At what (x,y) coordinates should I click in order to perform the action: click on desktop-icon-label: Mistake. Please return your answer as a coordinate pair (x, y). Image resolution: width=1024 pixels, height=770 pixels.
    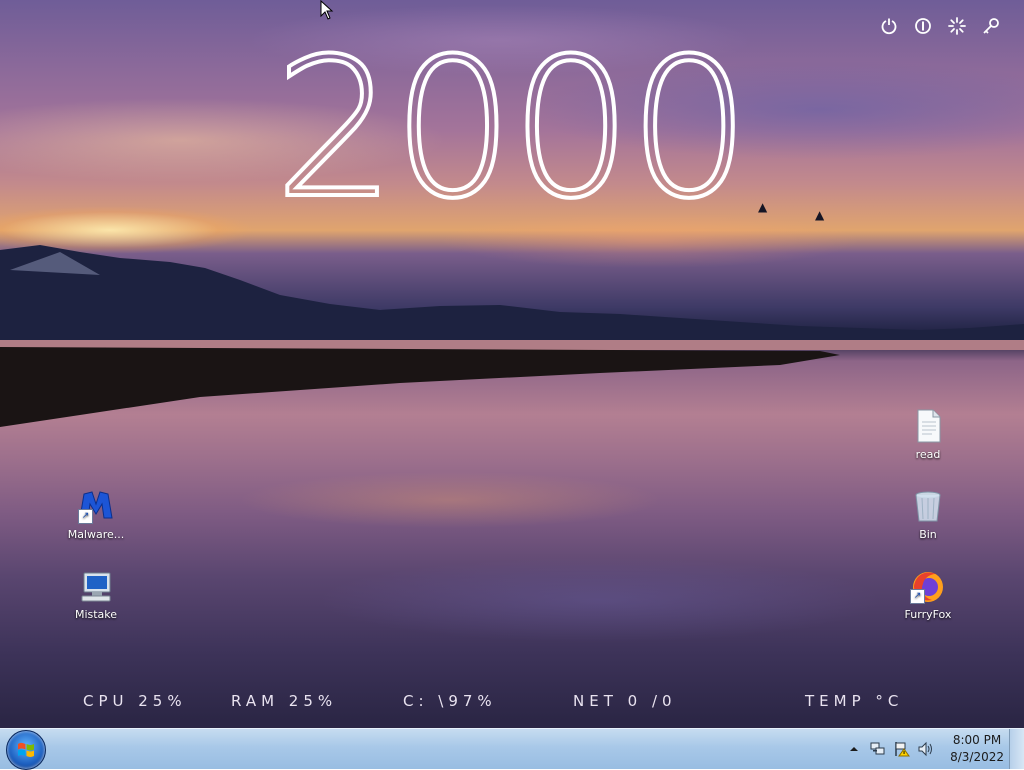
    Looking at the image, I should click on (96, 614).